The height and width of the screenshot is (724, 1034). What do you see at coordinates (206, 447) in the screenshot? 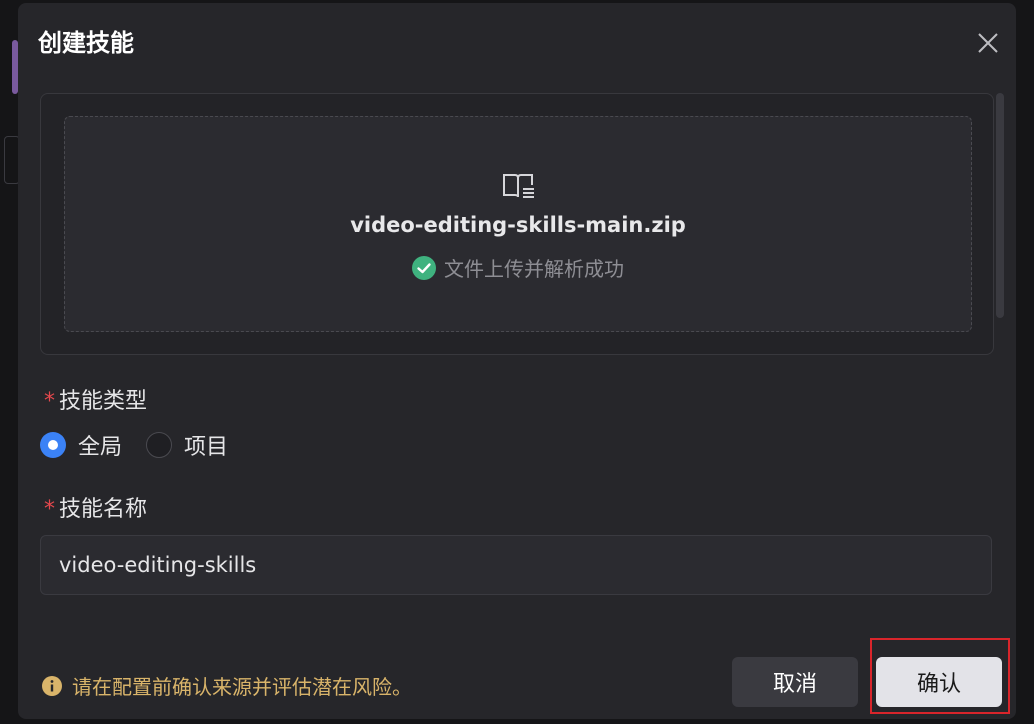
I see `radio-label-project: 项目` at bounding box center [206, 447].